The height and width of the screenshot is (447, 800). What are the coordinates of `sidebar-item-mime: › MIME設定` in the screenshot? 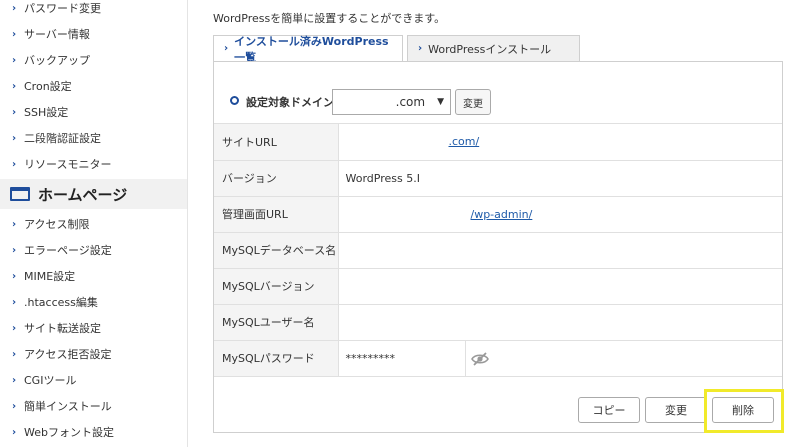 It's located at (93, 276).